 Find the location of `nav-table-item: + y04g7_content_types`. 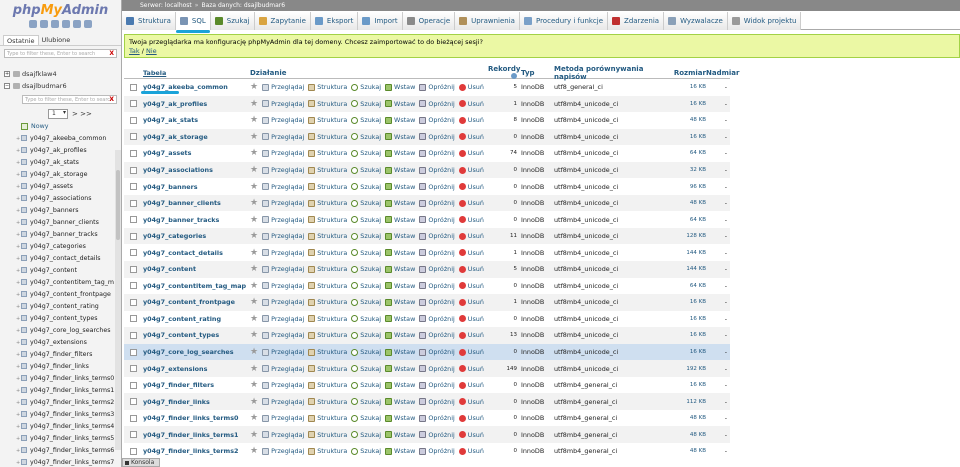

nav-table-item: + y04g7_content_types is located at coordinates (60, 319).